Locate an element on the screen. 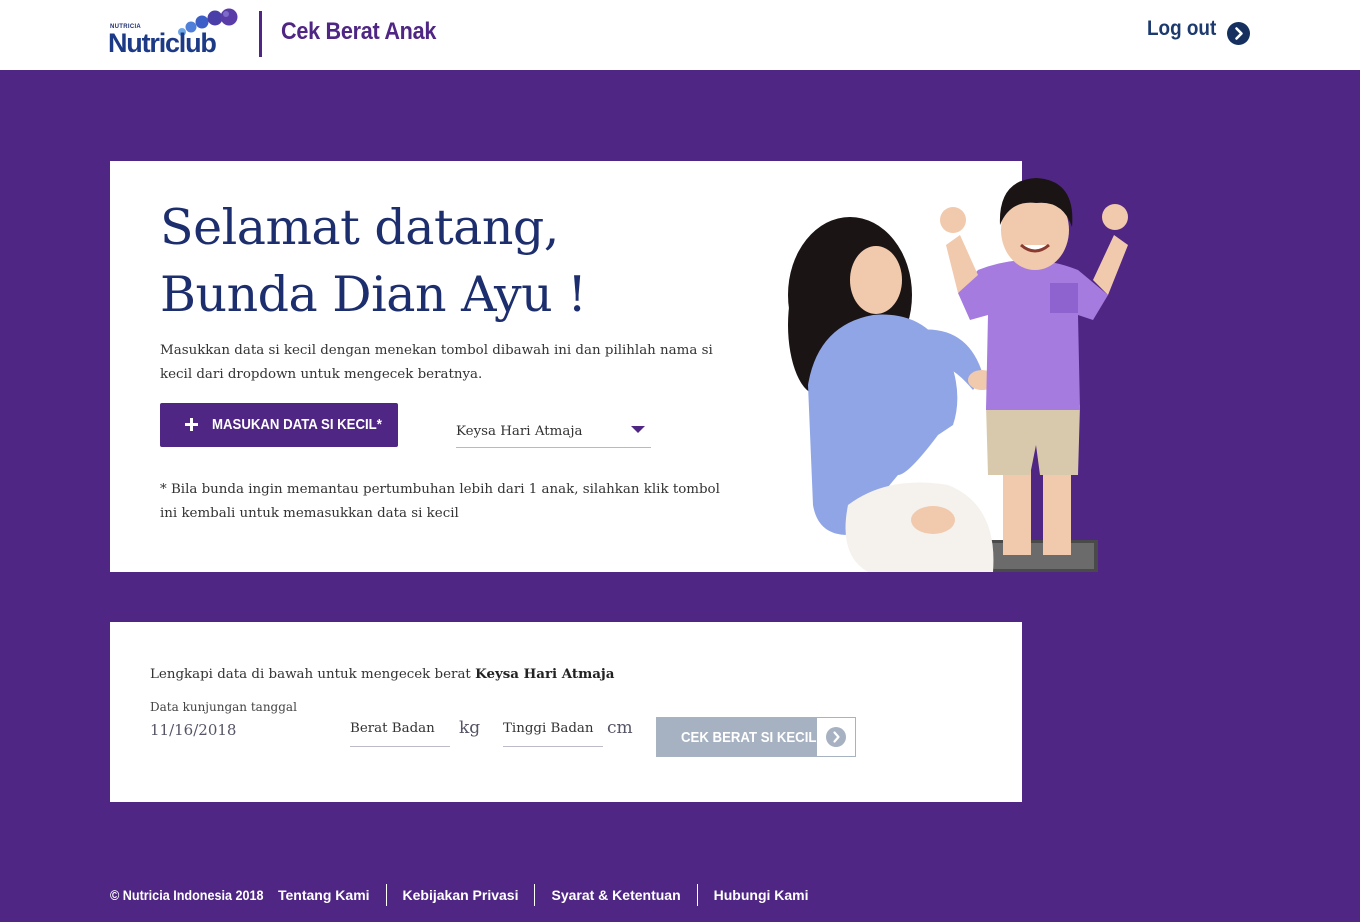  logo-wordmark: Nutriclub is located at coordinates (162, 43).